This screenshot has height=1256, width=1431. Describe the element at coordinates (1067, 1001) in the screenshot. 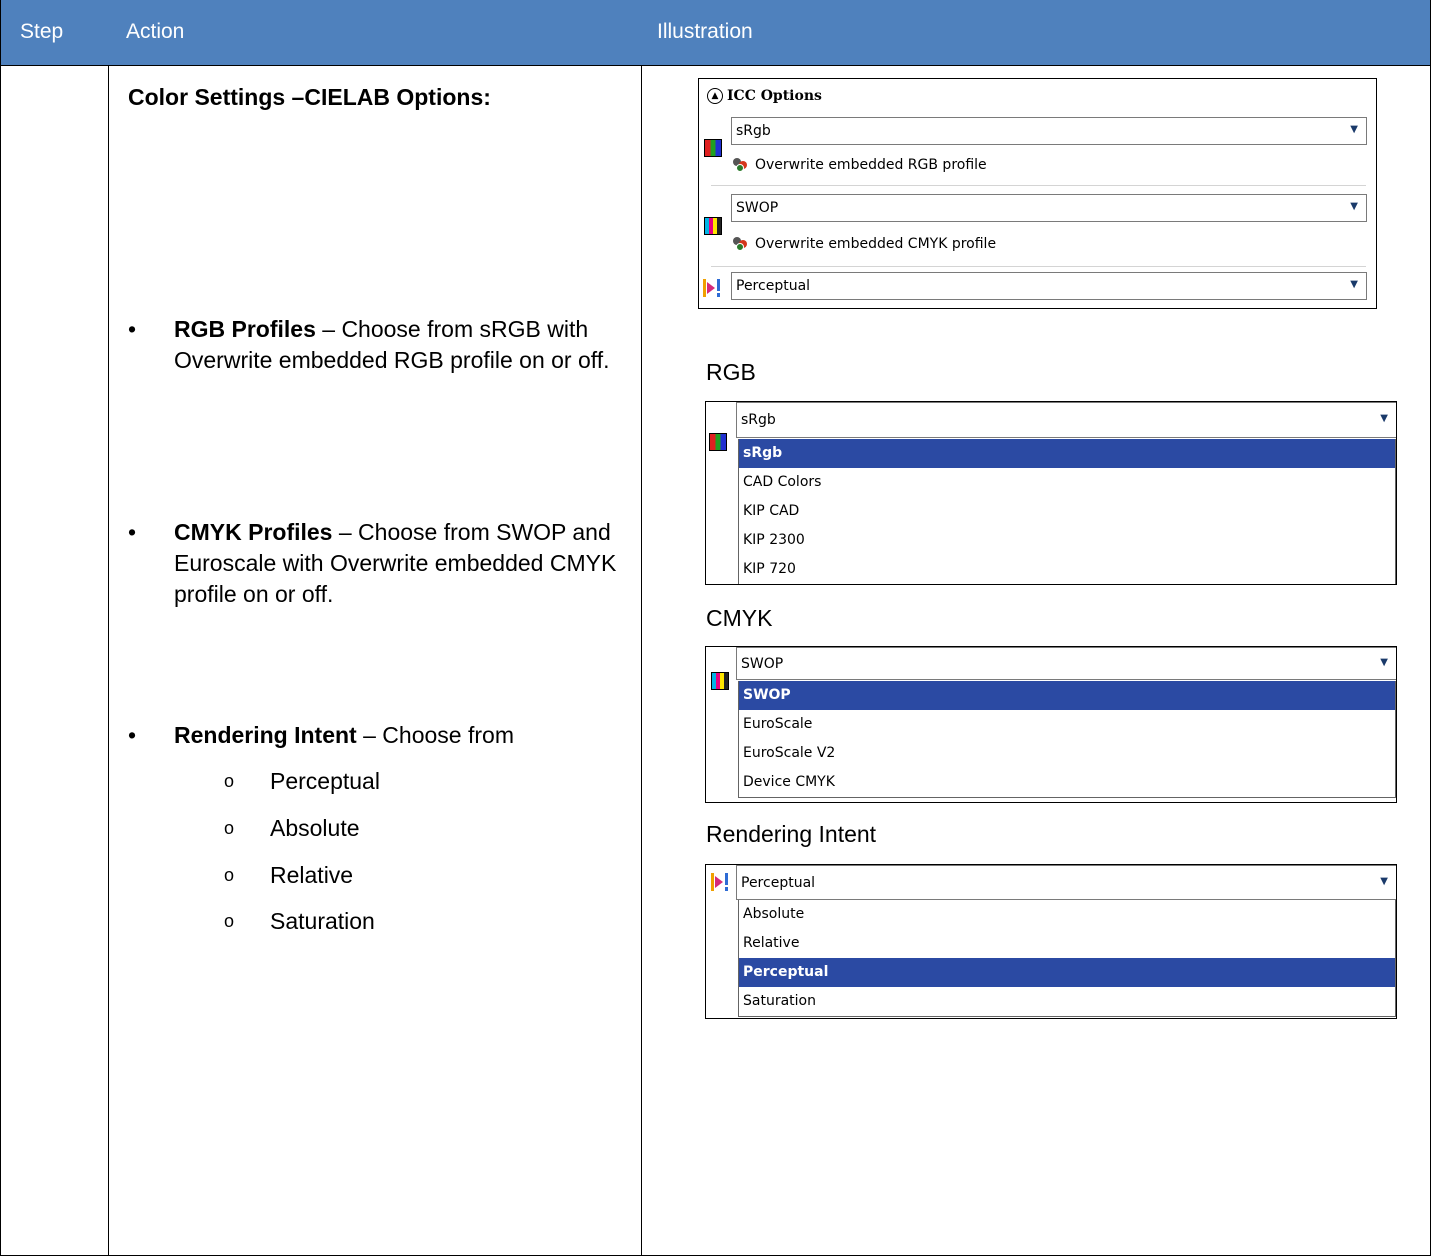

I see `option-saturation: Saturation` at that location.